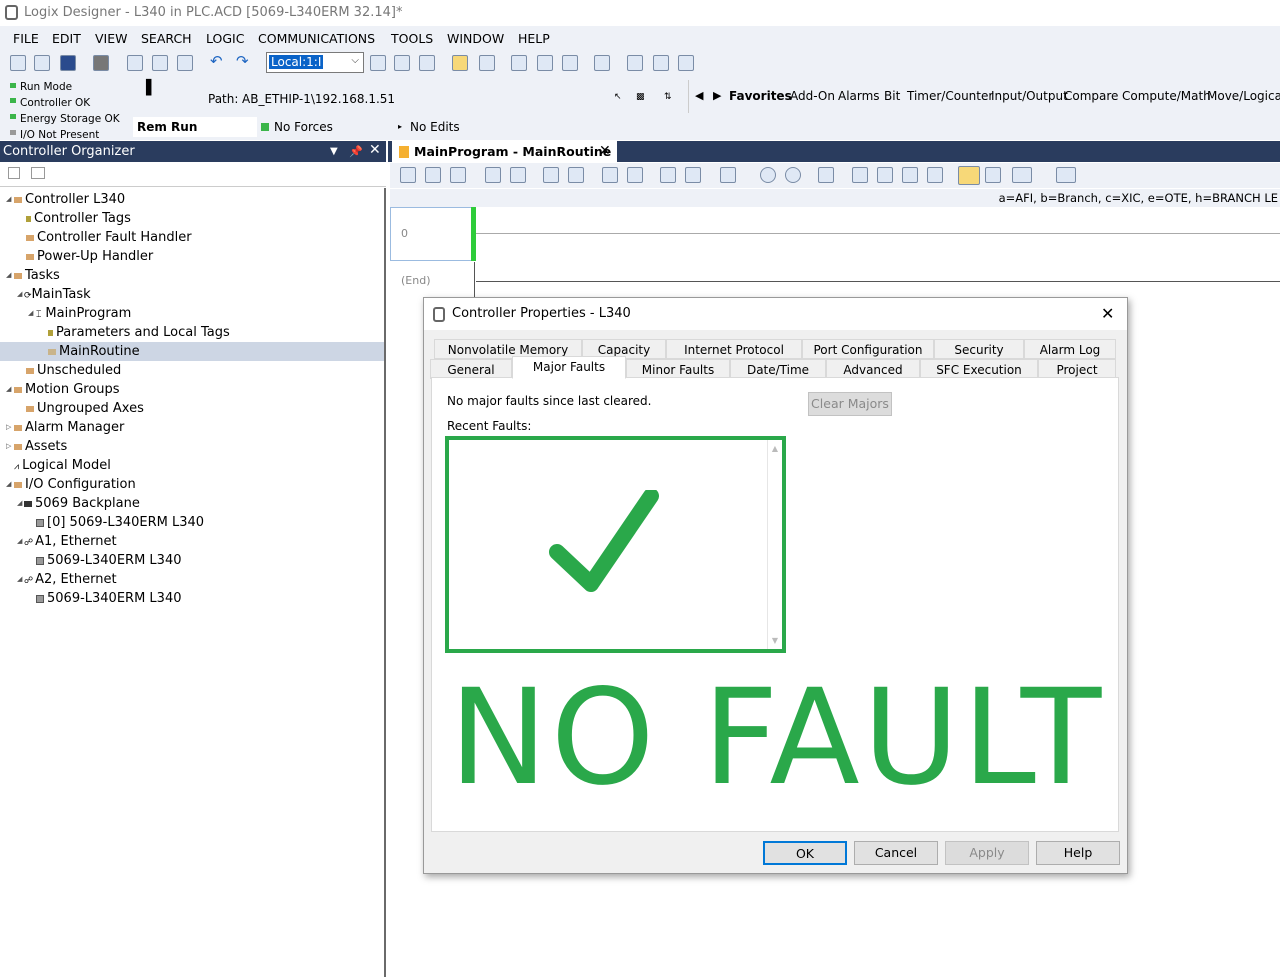  I want to click on tree-item-controller-tags: Controller Tags, so click(78, 218).